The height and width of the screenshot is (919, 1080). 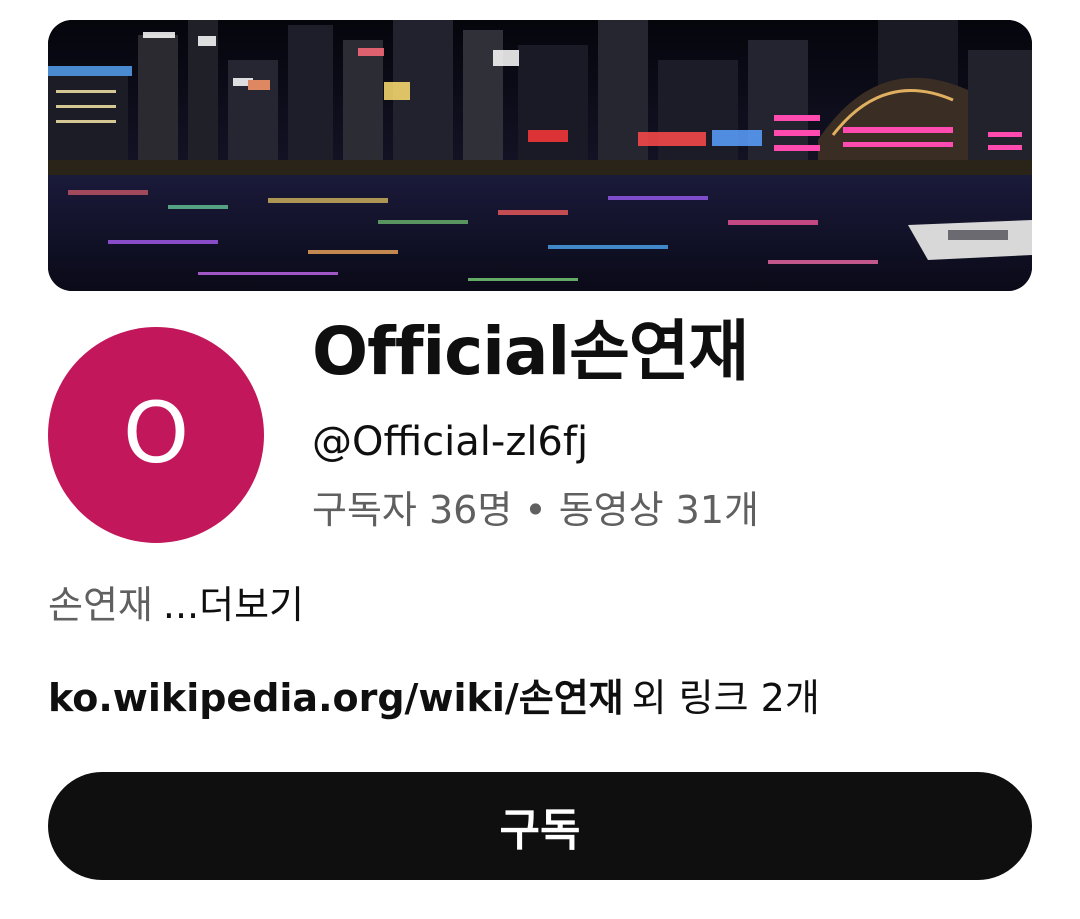 I want to click on channel-links: ko.wikipedia.org/wiki/손연재 외 링크 2개, so click(x=434, y=699).